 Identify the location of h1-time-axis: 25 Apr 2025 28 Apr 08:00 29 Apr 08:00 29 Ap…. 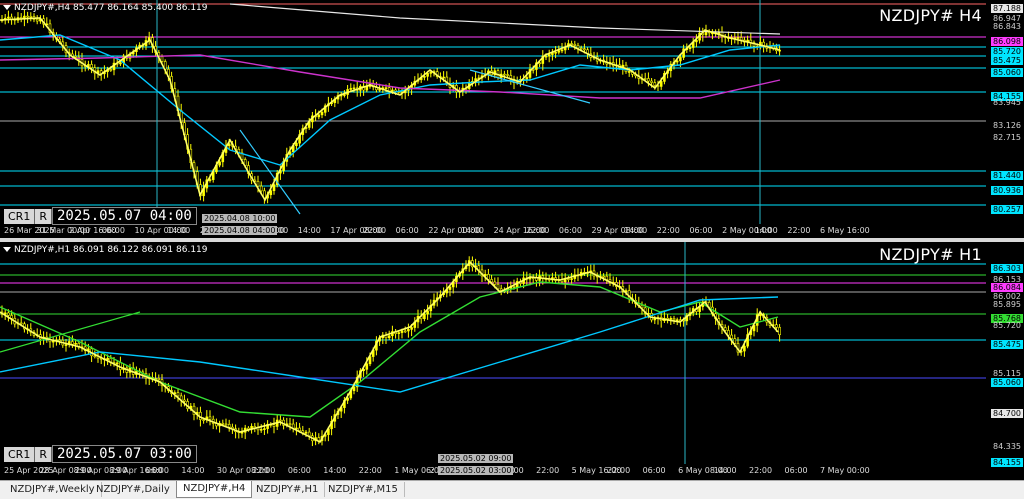
(493, 466).